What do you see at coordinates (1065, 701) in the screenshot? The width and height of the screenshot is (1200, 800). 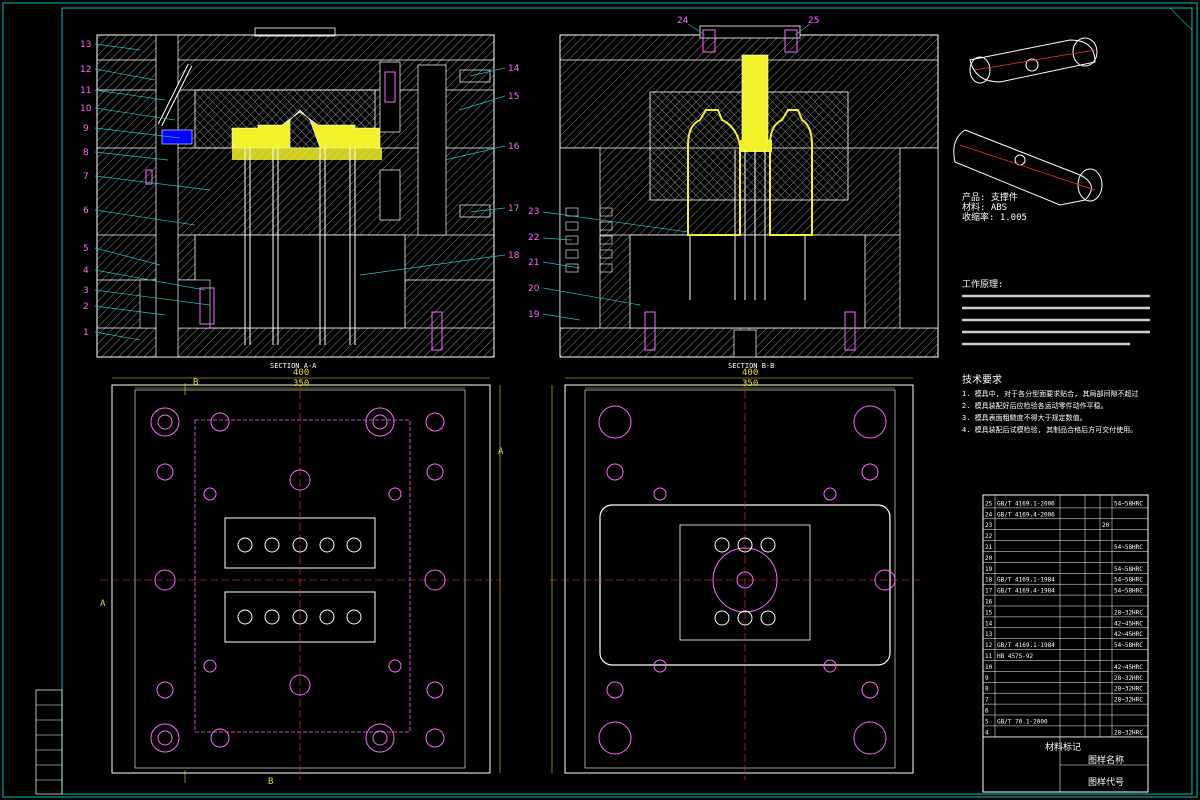 I see `bom-row: 7 28~32HRC` at bounding box center [1065, 701].